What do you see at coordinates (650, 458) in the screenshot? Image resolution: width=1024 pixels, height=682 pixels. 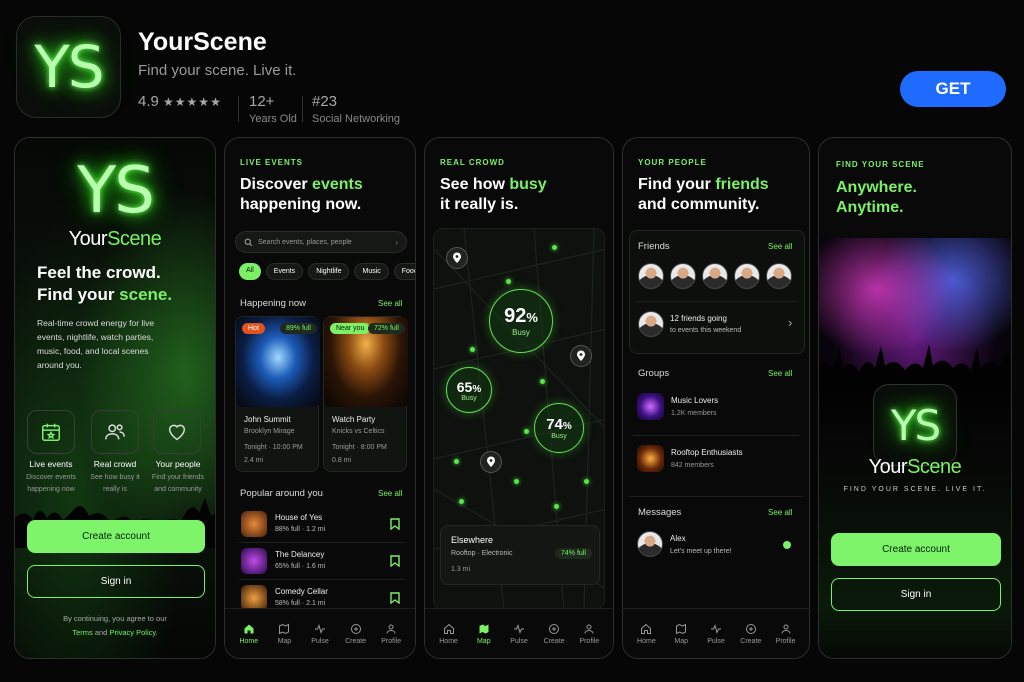 I see `group-thumb` at bounding box center [650, 458].